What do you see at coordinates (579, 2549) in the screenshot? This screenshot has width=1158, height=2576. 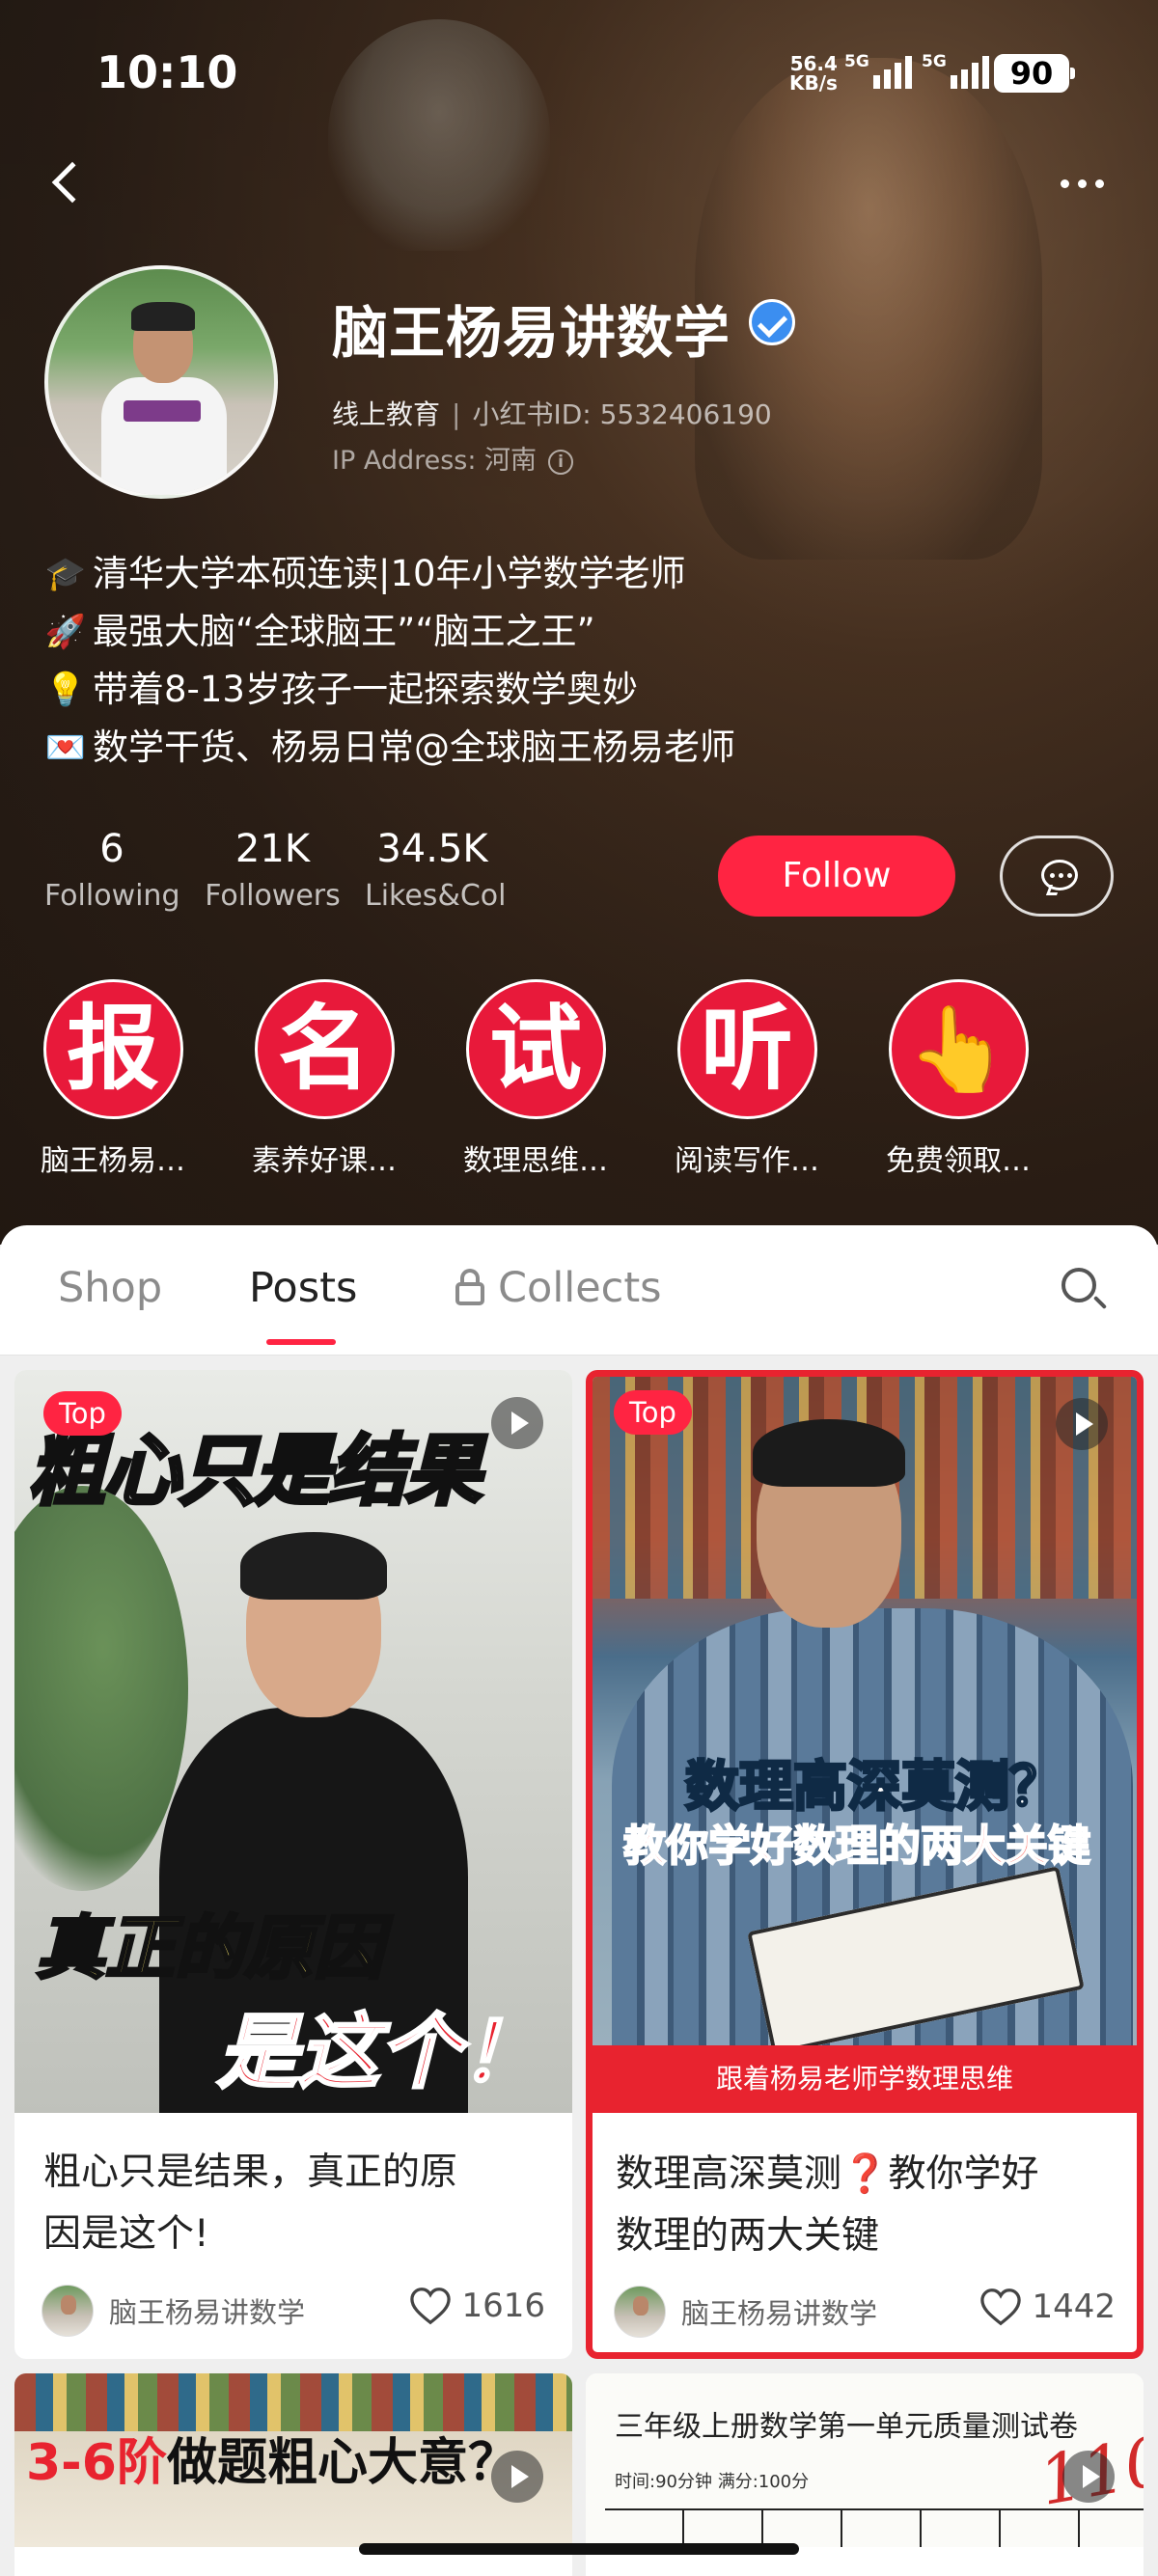 I see `home-indicator` at bounding box center [579, 2549].